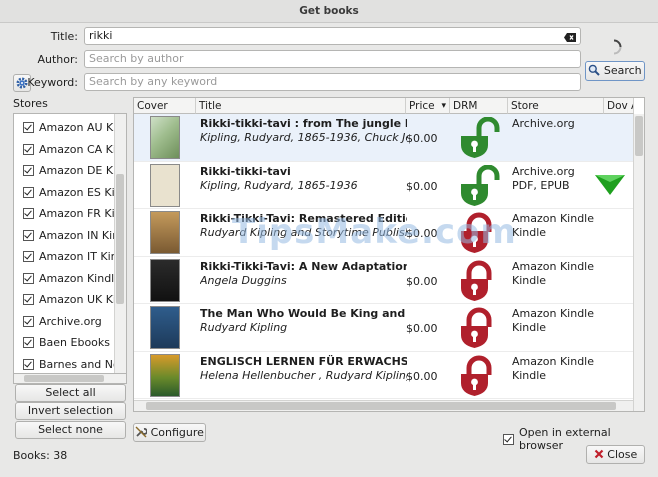 The width and height of the screenshot is (658, 477). Describe the element at coordinates (76, 300) in the screenshot. I see `store-item-label: Amazon UK Kindle` at that location.